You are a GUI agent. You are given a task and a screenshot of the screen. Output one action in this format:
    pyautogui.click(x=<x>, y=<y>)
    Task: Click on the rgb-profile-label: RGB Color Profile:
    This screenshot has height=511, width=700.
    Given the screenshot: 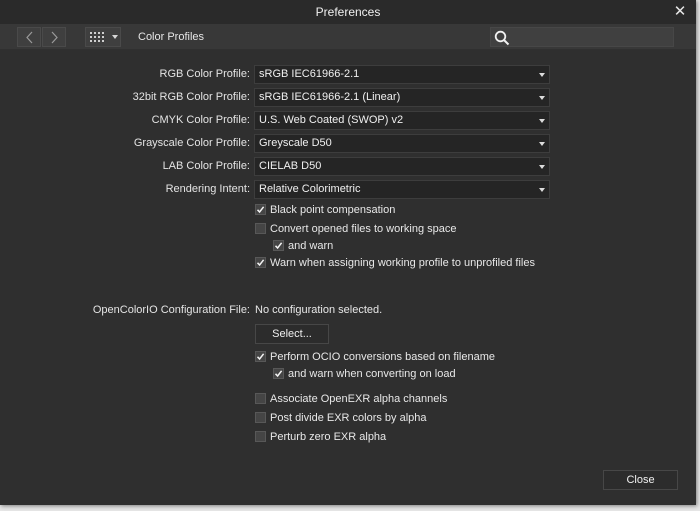 What is the action you would take?
    pyautogui.click(x=204, y=74)
    